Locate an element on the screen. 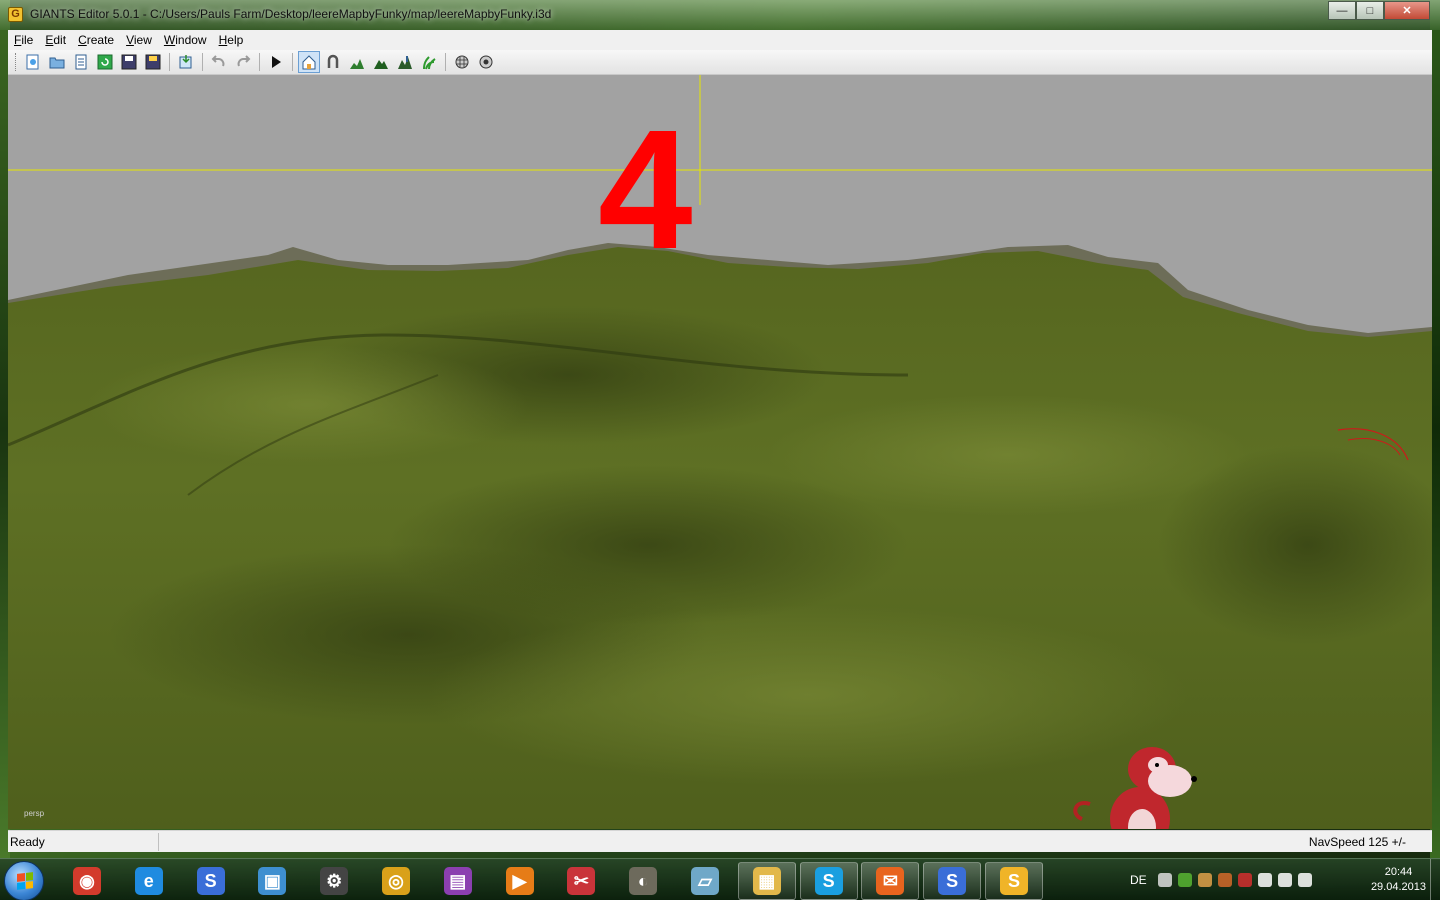  menu-edit-label: dit is located at coordinates (60, 40).